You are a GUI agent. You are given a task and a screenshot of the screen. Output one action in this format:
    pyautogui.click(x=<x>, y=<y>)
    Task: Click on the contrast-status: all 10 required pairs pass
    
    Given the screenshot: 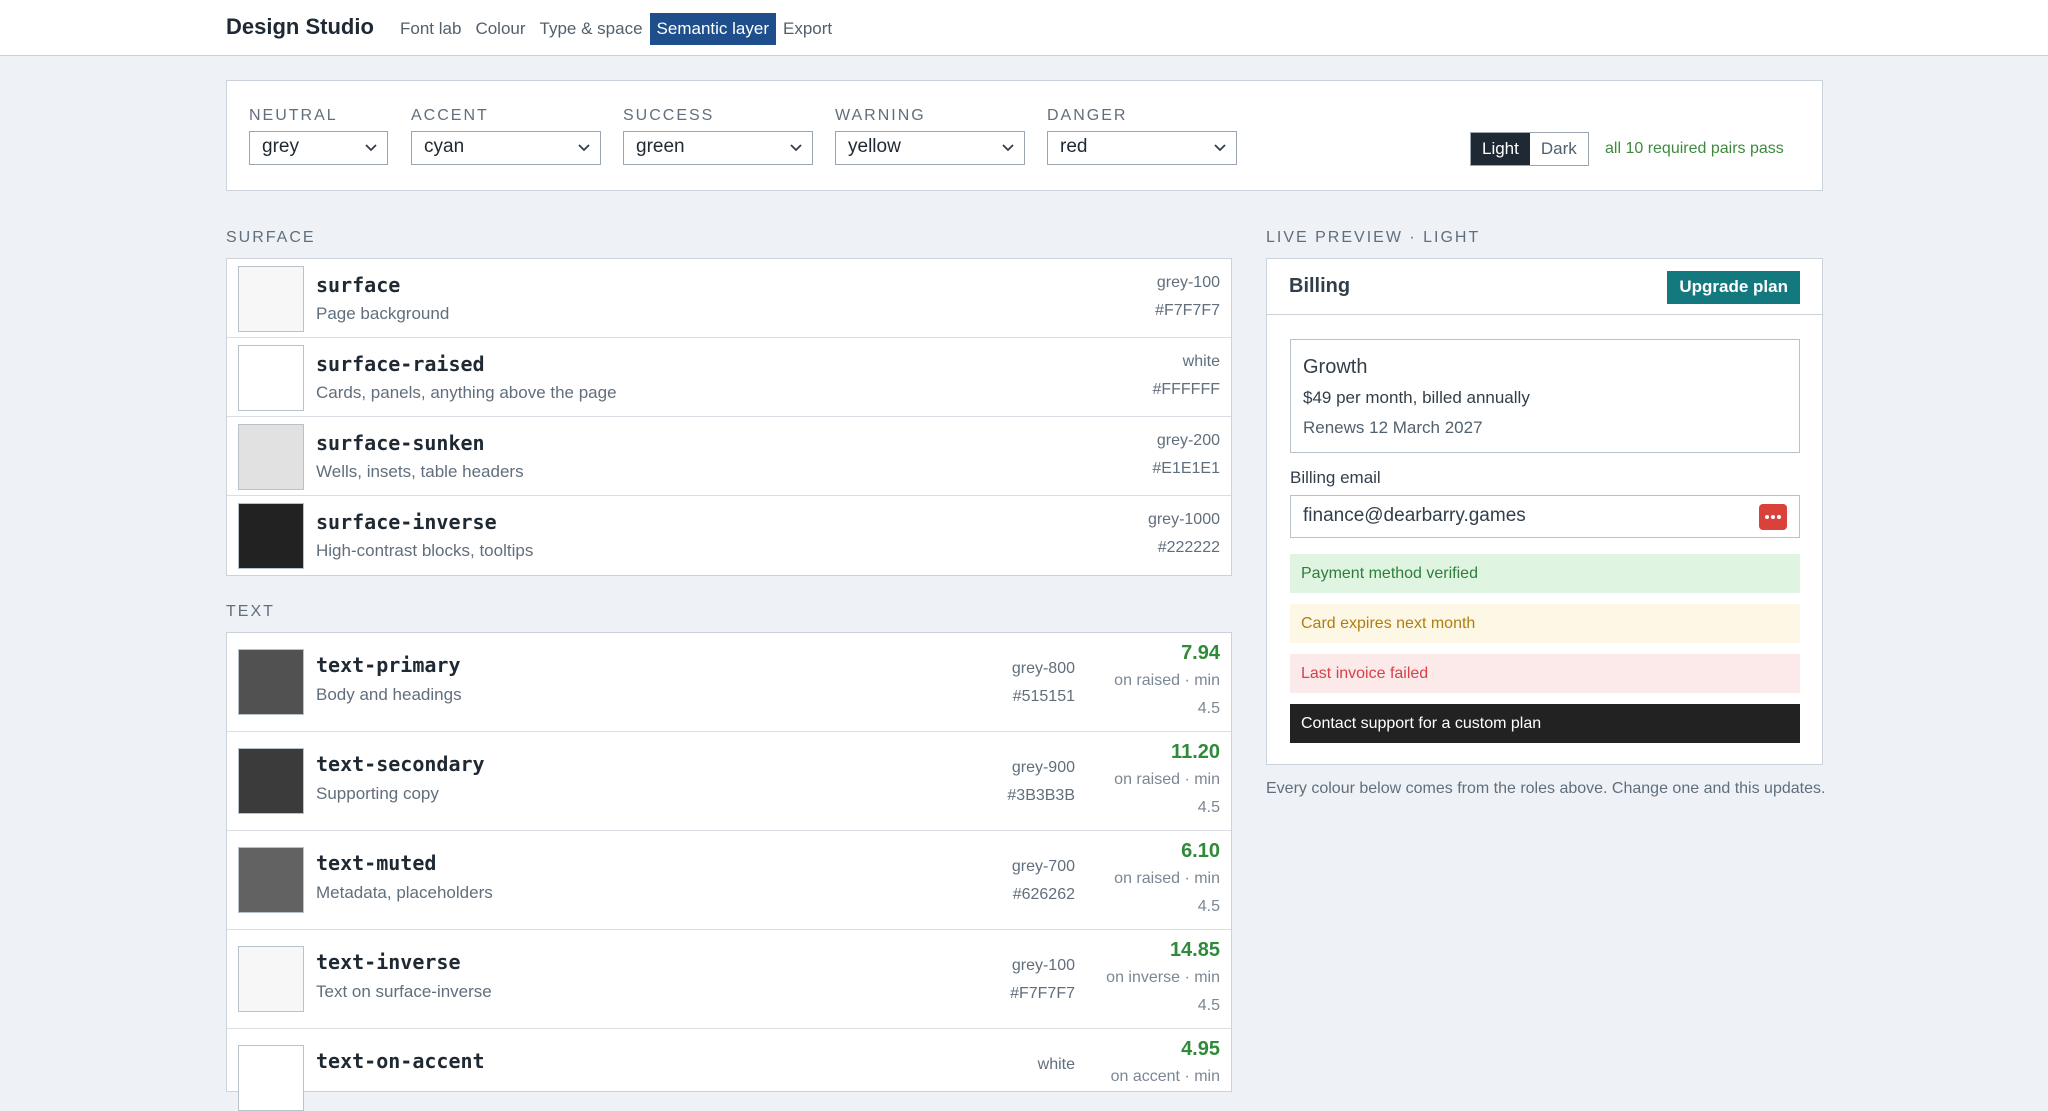 What is the action you would take?
    pyautogui.click(x=1694, y=148)
    